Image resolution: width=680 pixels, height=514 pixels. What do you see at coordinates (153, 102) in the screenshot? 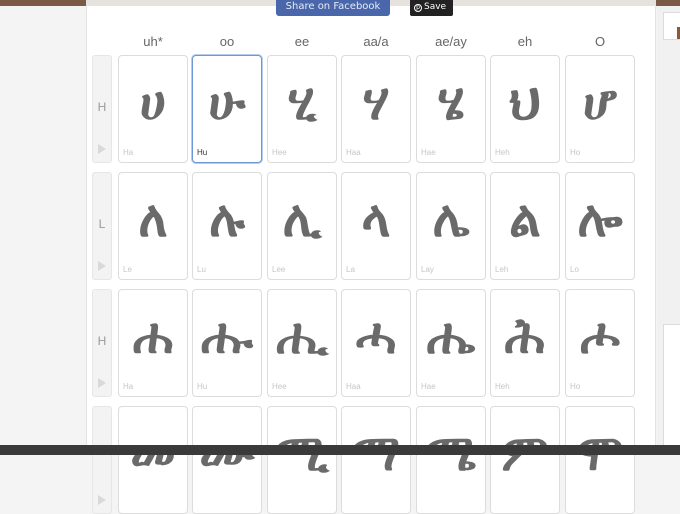
I see `letter-glyph: ሀ` at bounding box center [153, 102].